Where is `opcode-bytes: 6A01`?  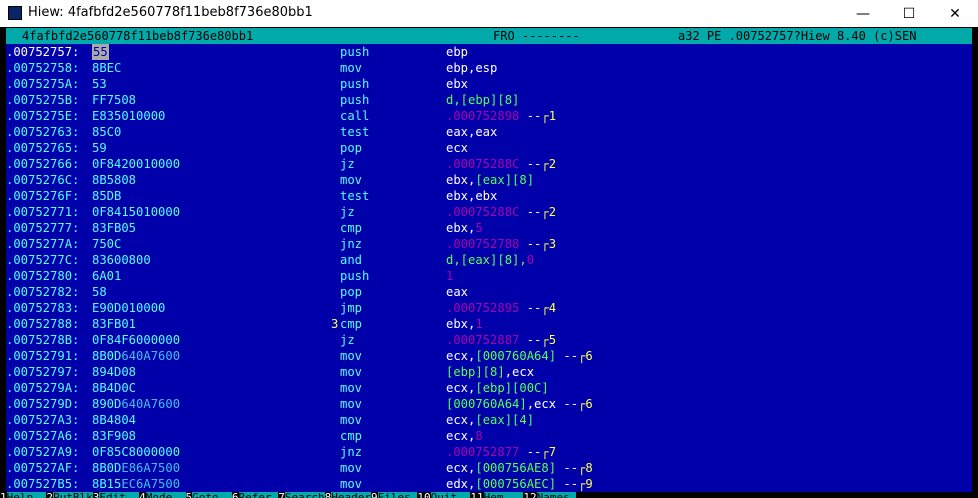 opcode-bytes: 6A01 is located at coordinates (107, 276).